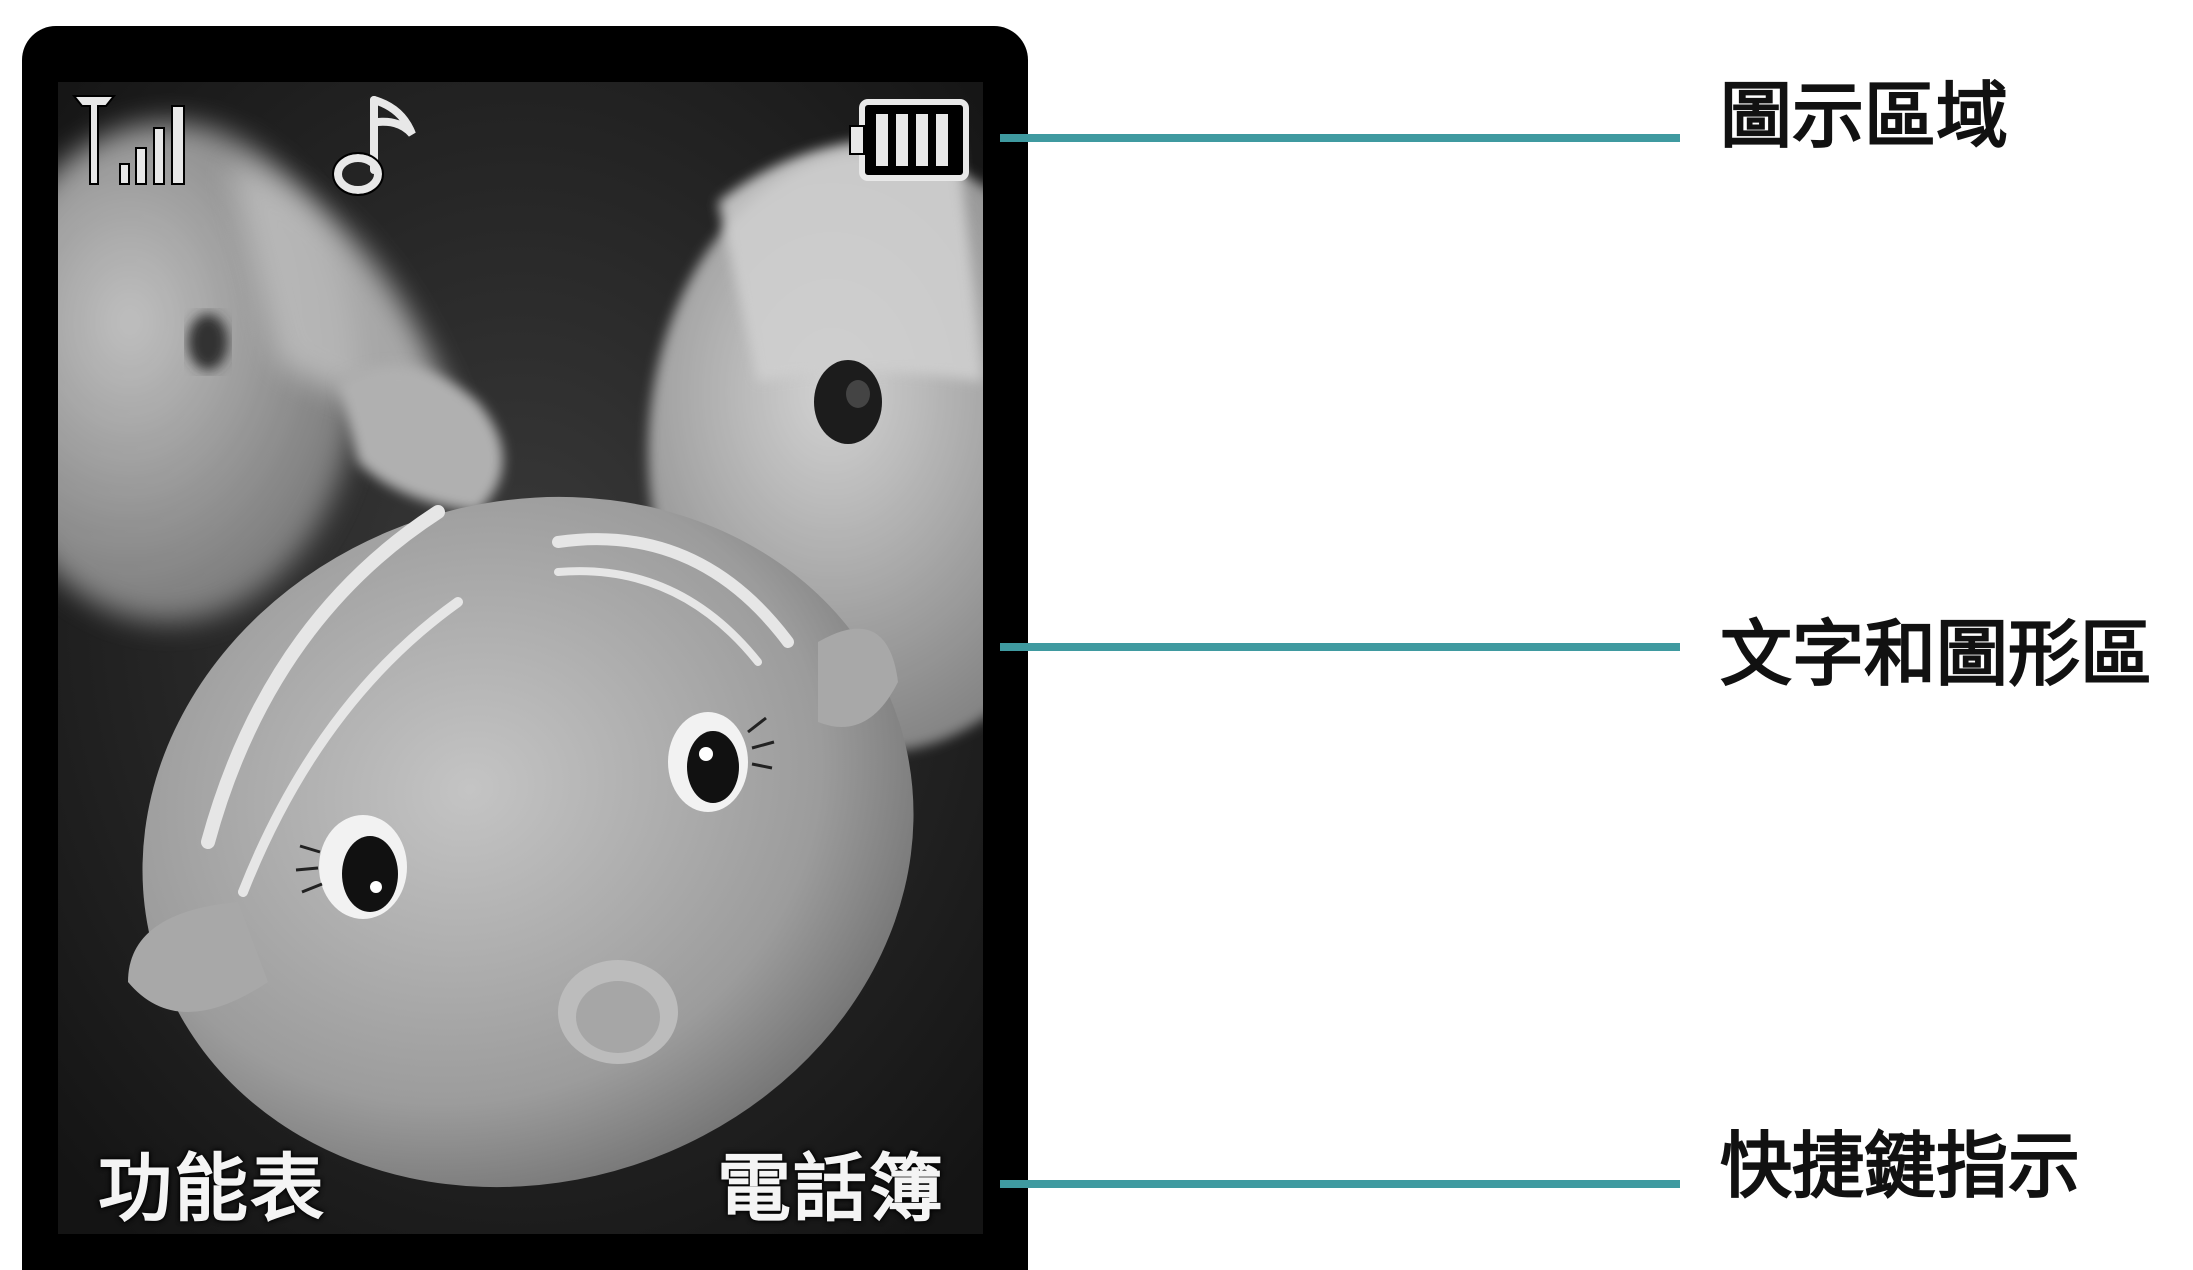  What do you see at coordinates (831, 1189) in the screenshot?
I see `phonebook-softkey: 電話簿` at bounding box center [831, 1189].